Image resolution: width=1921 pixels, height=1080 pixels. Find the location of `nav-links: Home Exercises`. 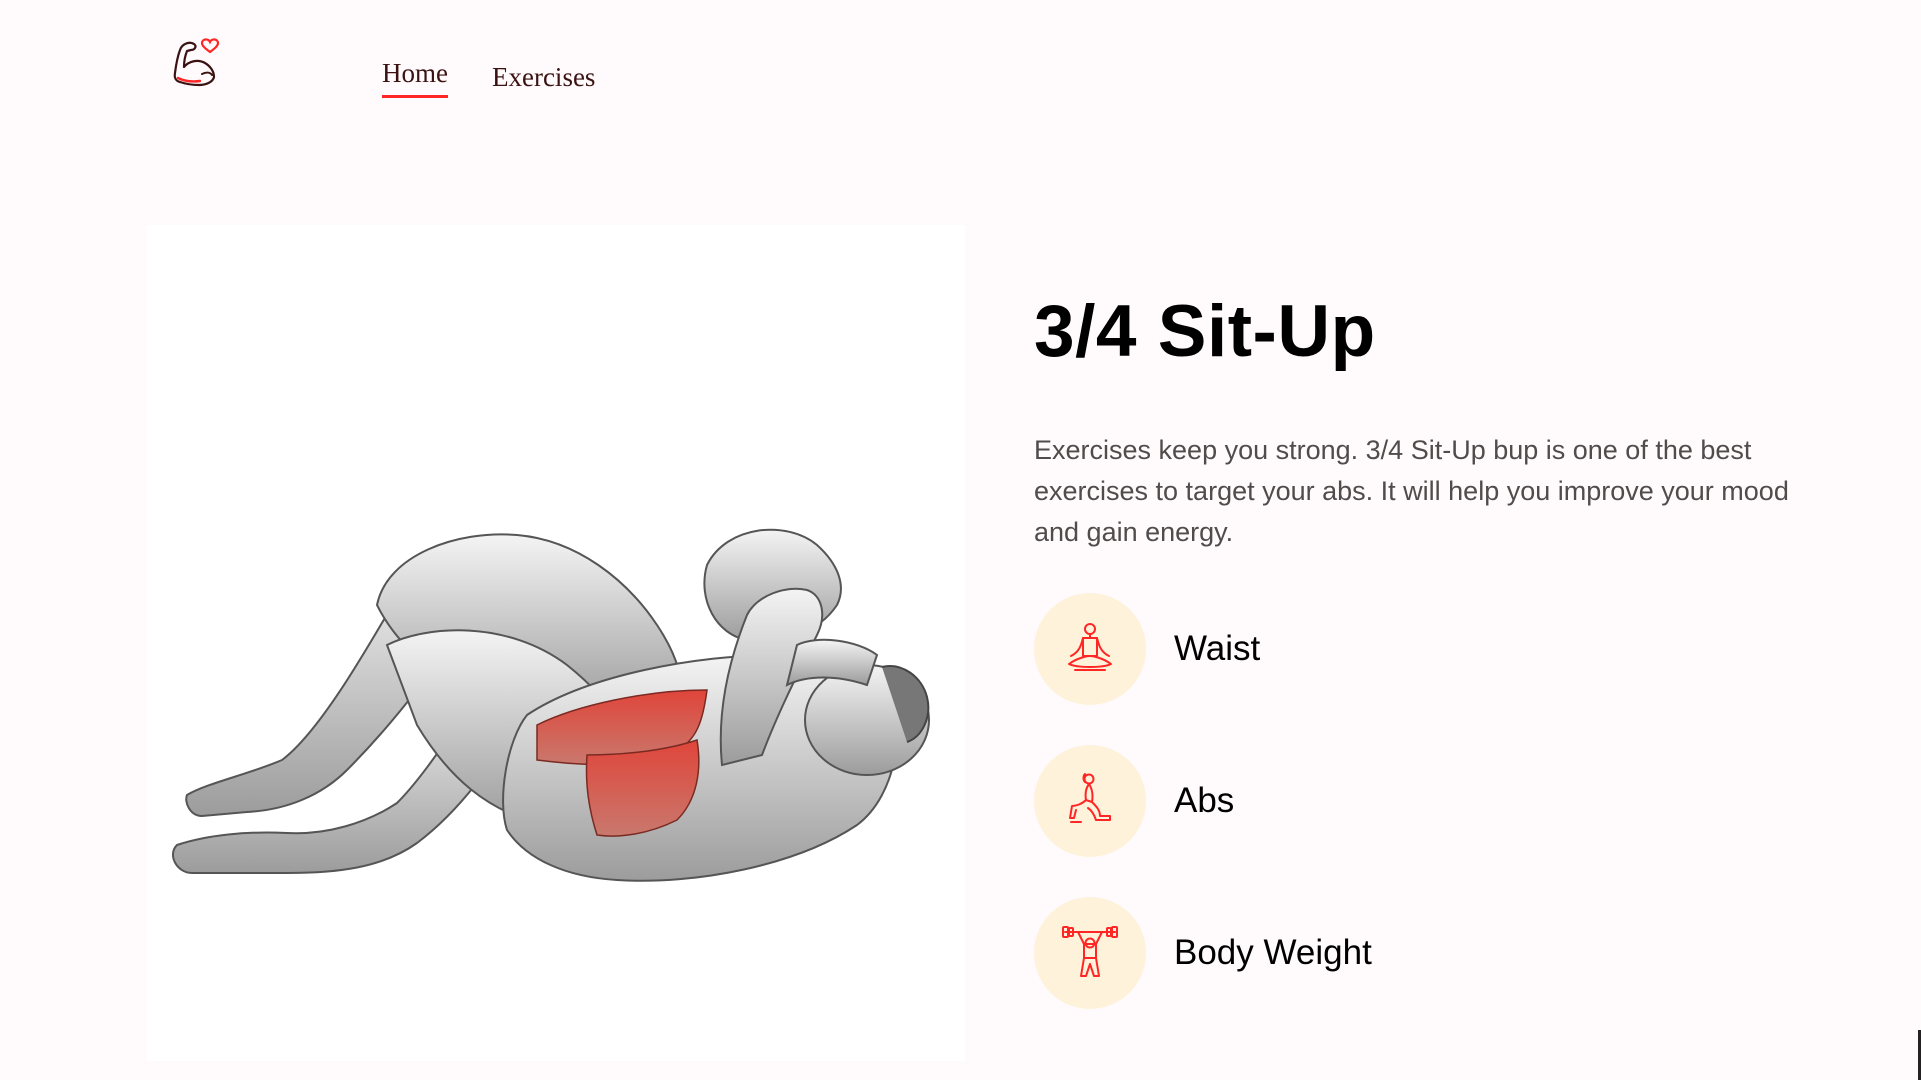

nav-links: Home Exercises is located at coordinates (488, 79).